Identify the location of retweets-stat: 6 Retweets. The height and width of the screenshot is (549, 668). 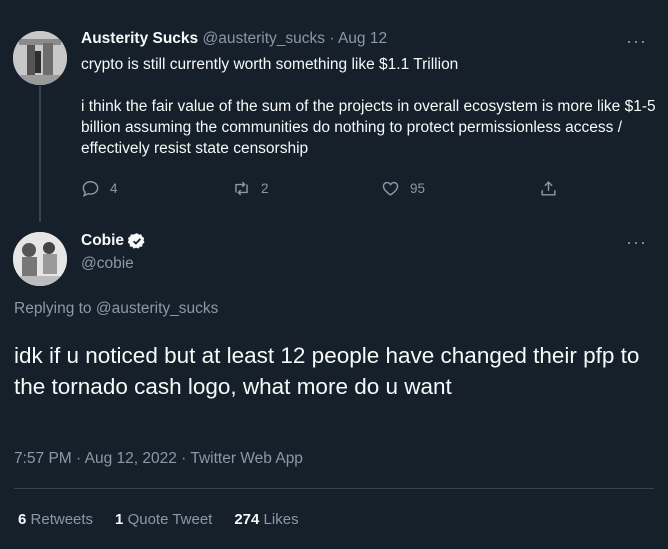
(55, 519).